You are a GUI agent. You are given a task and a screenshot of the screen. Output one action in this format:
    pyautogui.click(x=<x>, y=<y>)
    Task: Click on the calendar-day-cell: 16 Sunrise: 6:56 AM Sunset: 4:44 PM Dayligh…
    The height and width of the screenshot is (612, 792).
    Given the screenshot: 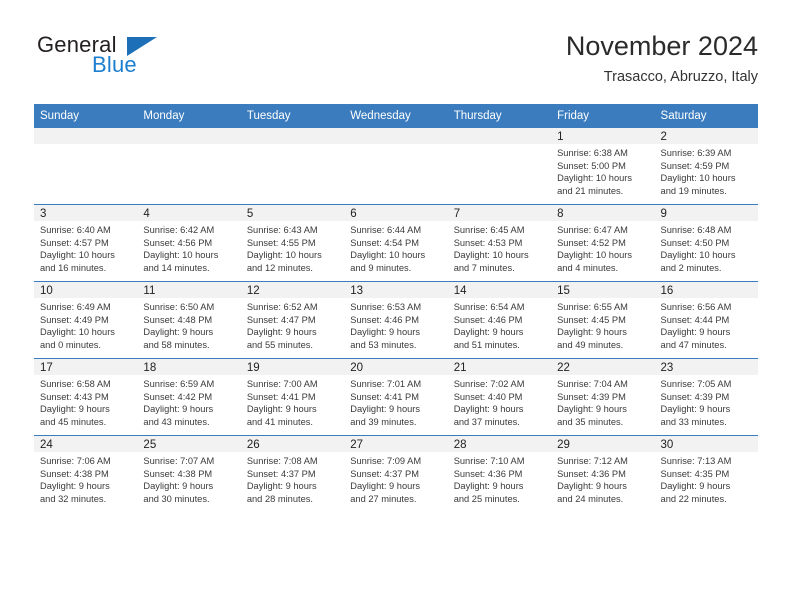 What is the action you would take?
    pyautogui.click(x=706, y=320)
    